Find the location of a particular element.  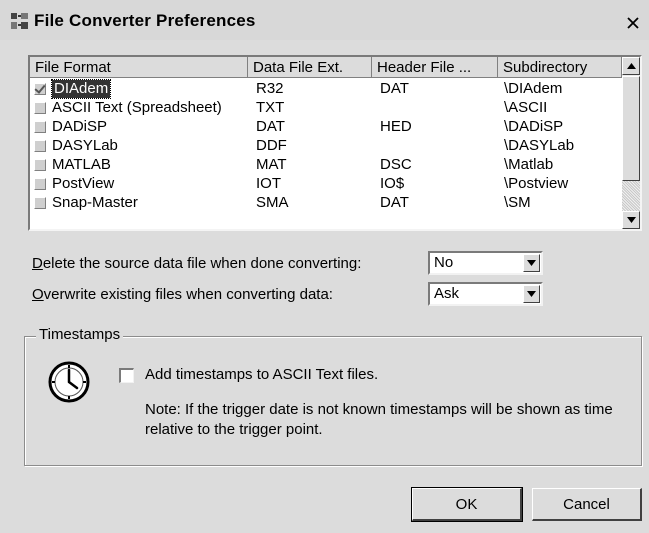

cell-file-format: MATLAB is located at coordinates (81, 164).